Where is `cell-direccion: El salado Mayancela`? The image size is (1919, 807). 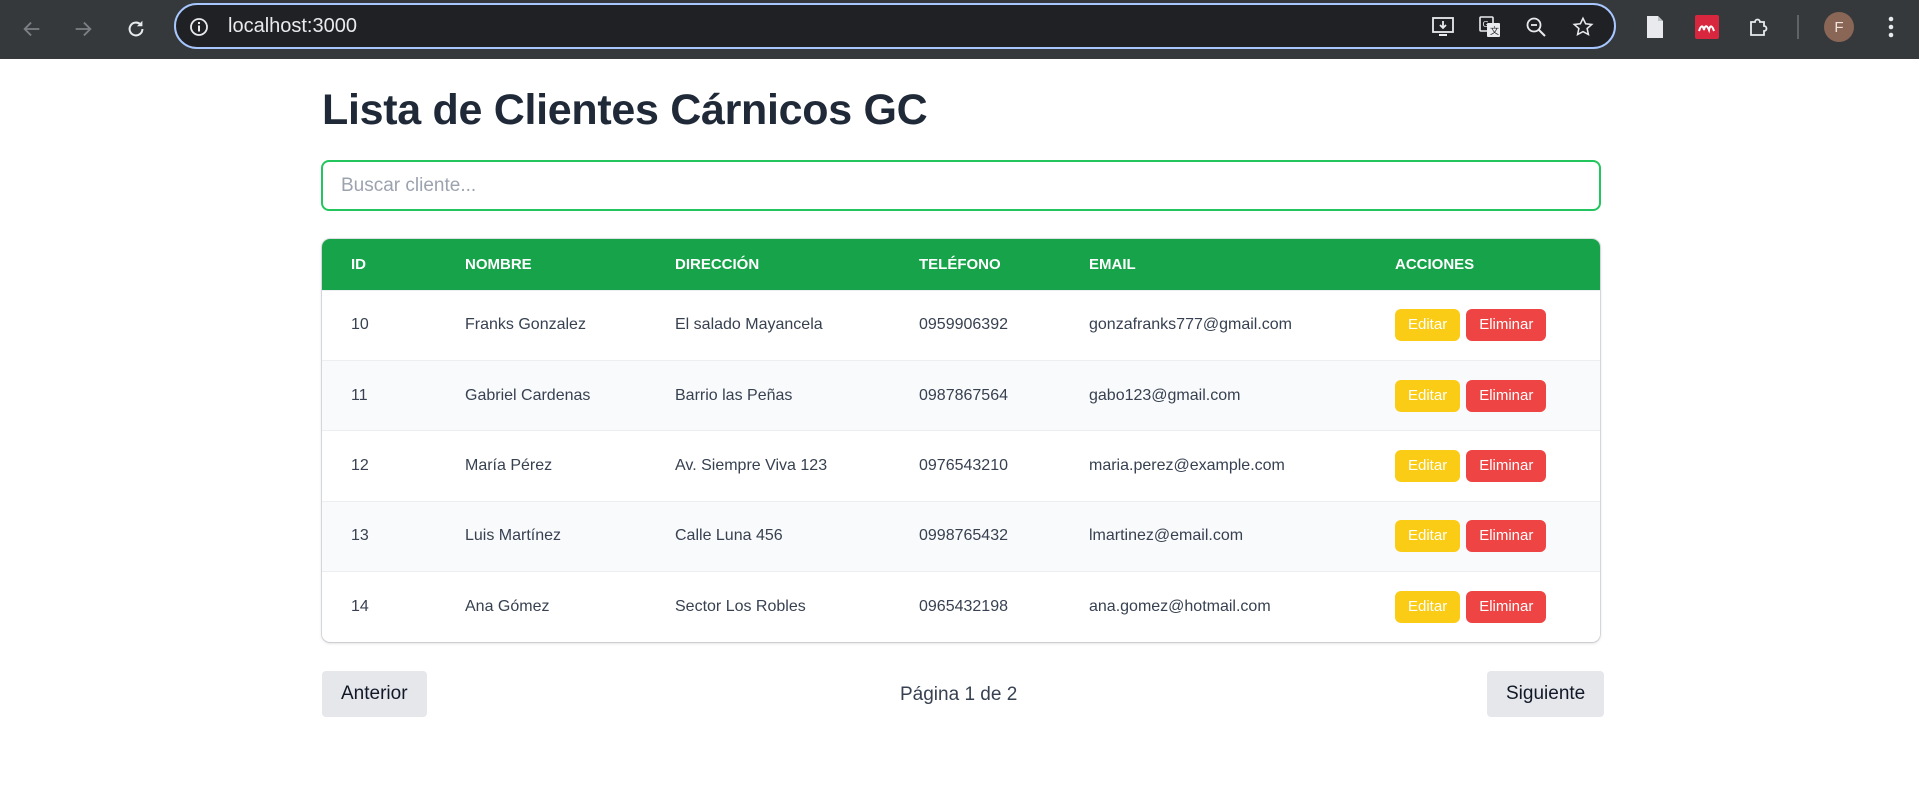 cell-direccion: El salado Mayancela is located at coordinates (749, 325).